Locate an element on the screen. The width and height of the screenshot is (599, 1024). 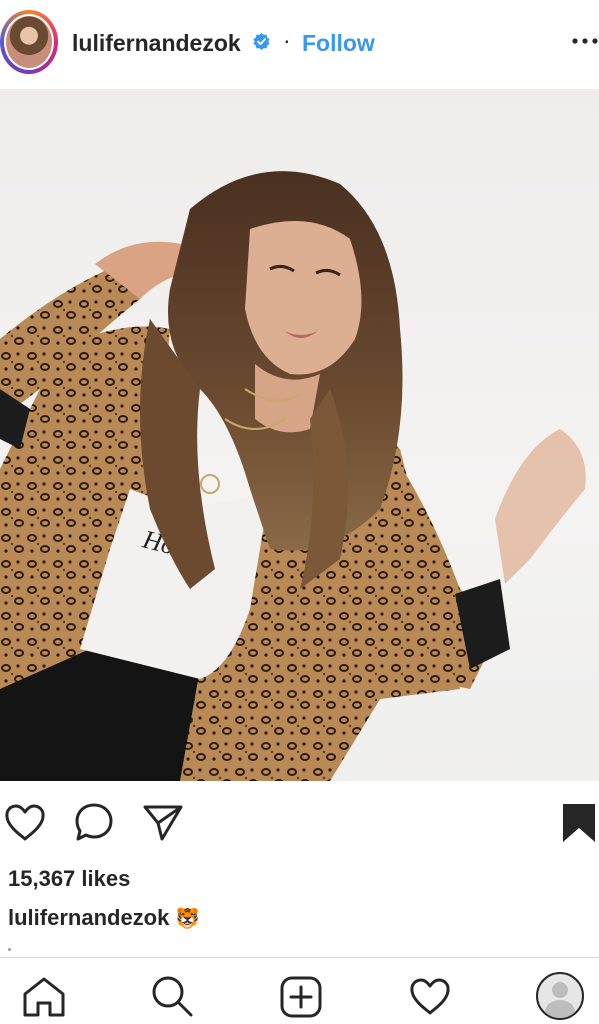
caption-username: lulifernandezok is located at coordinates (88, 917).